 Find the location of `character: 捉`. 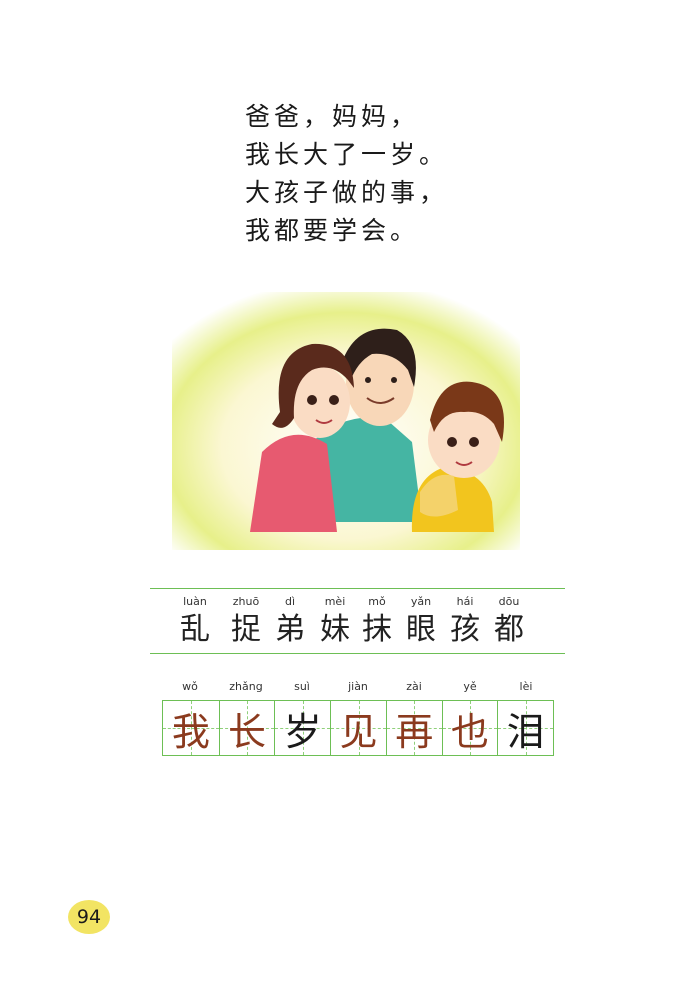

character: 捉 is located at coordinates (246, 629).